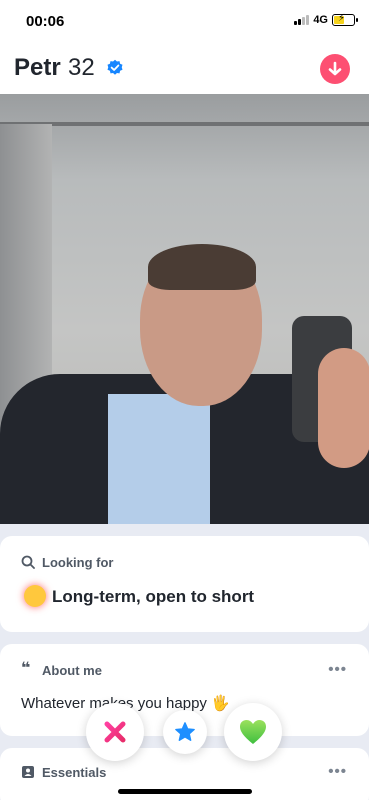  I want to click on essentials-label: Essentials, so click(74, 772).